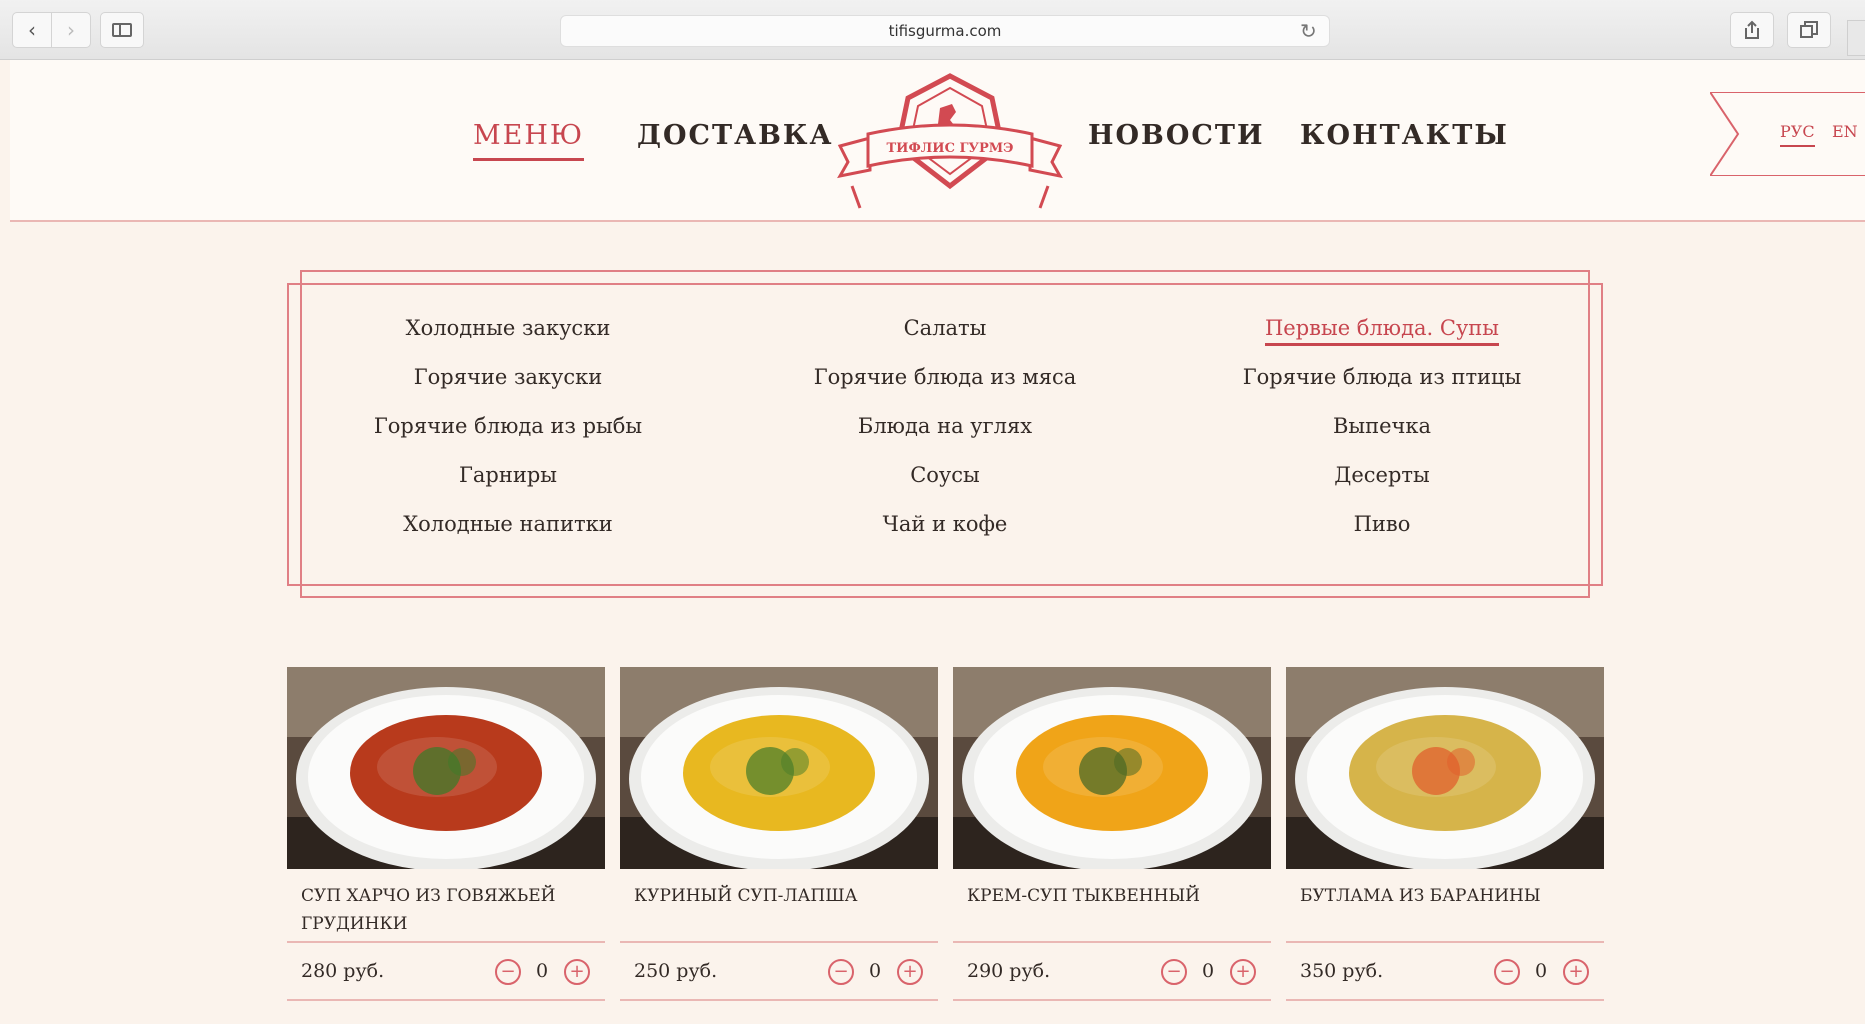 This screenshot has width=1865, height=1024. I want to click on category-item: Горячие блюда из мяса, so click(945, 377).